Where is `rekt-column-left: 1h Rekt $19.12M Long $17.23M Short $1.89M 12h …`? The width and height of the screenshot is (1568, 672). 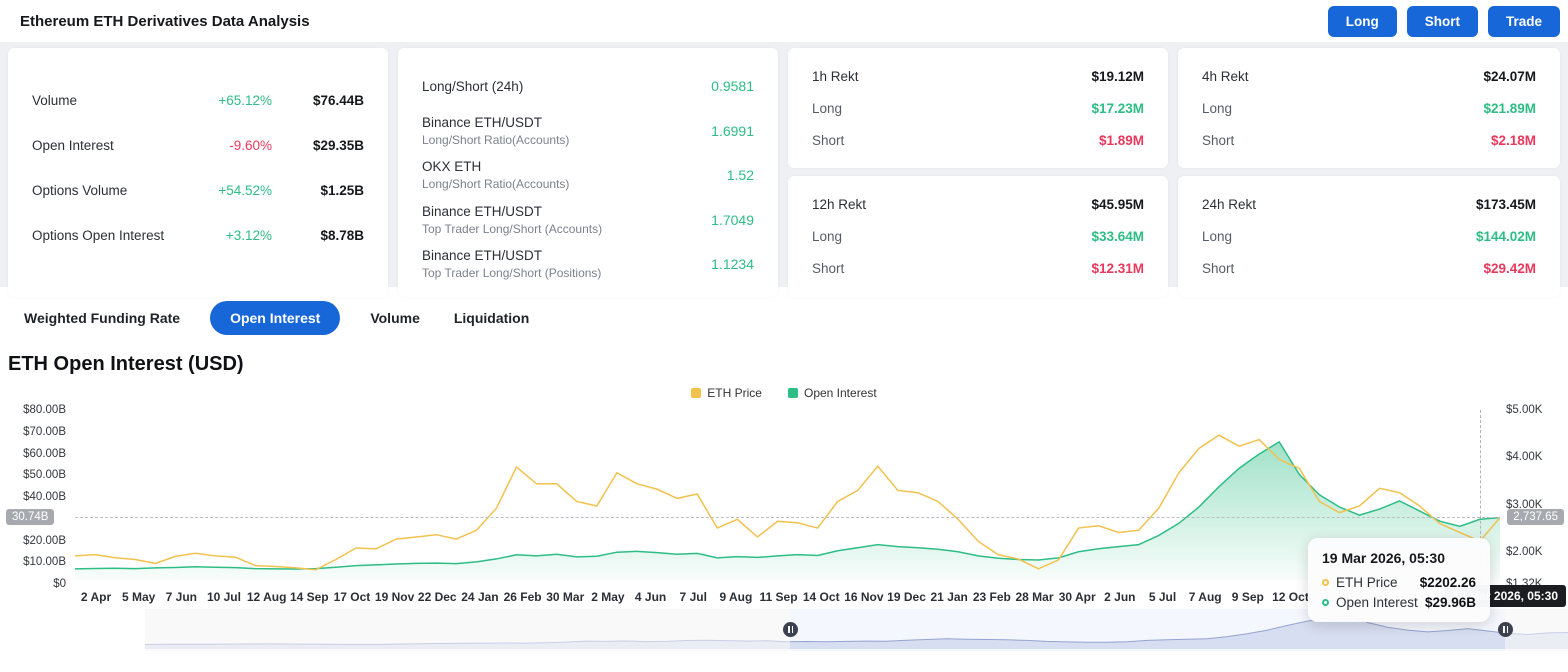
rekt-column-left: 1h Rekt $19.12M Long $17.23M Short $1.89M 12h … is located at coordinates (978, 172).